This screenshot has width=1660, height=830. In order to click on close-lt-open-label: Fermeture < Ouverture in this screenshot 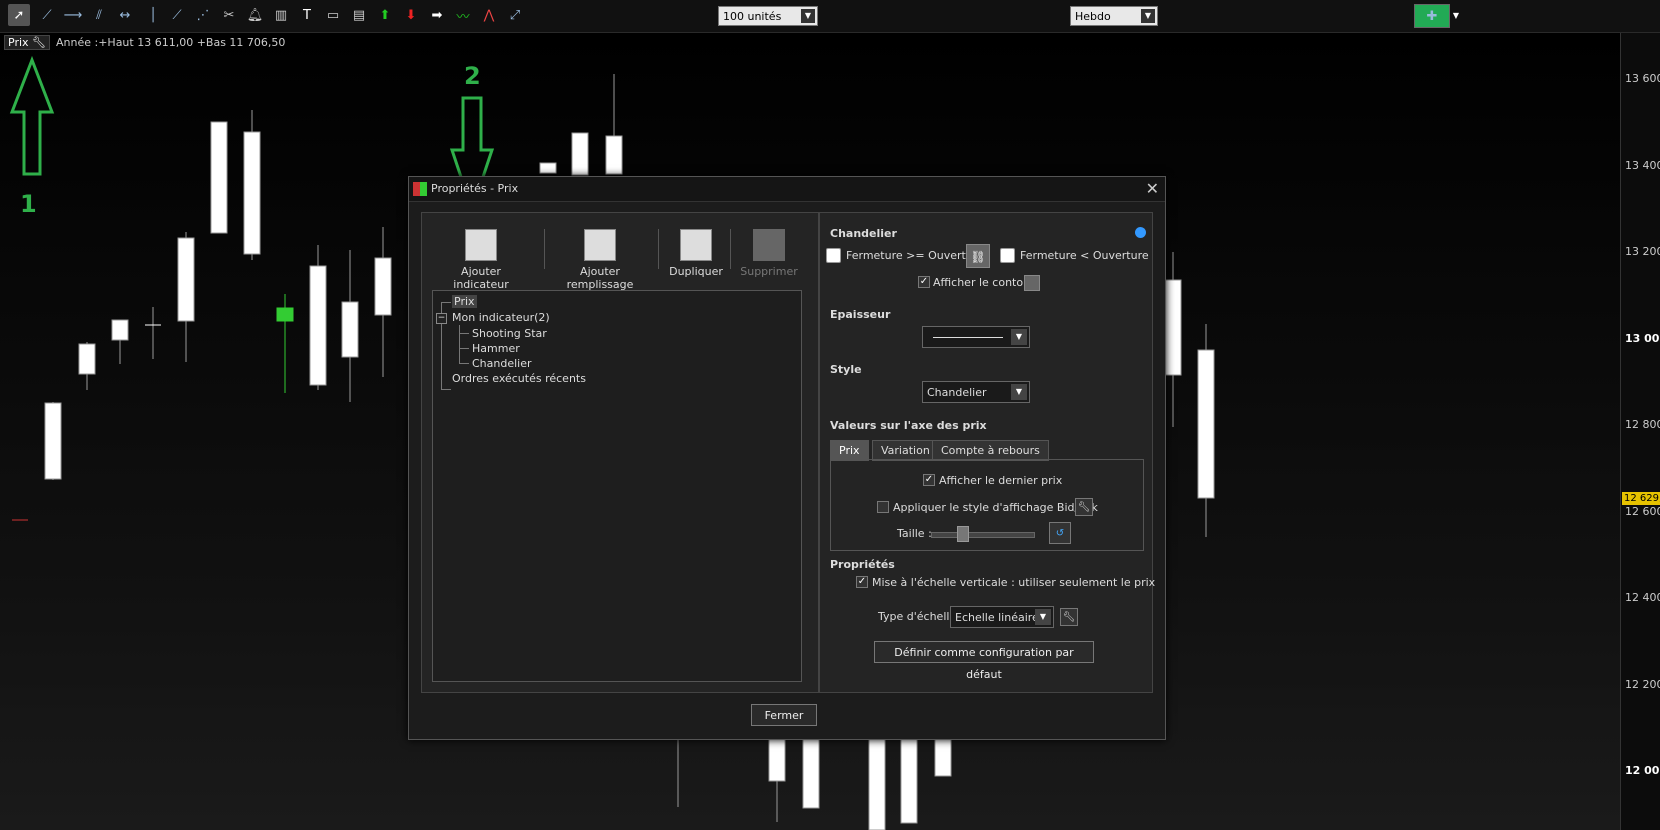, I will do `click(1084, 255)`.